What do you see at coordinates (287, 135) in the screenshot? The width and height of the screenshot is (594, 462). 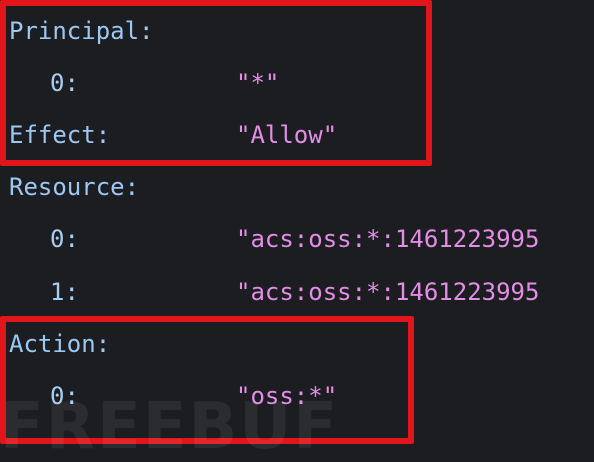 I see `effect-value: "Allow"` at bounding box center [287, 135].